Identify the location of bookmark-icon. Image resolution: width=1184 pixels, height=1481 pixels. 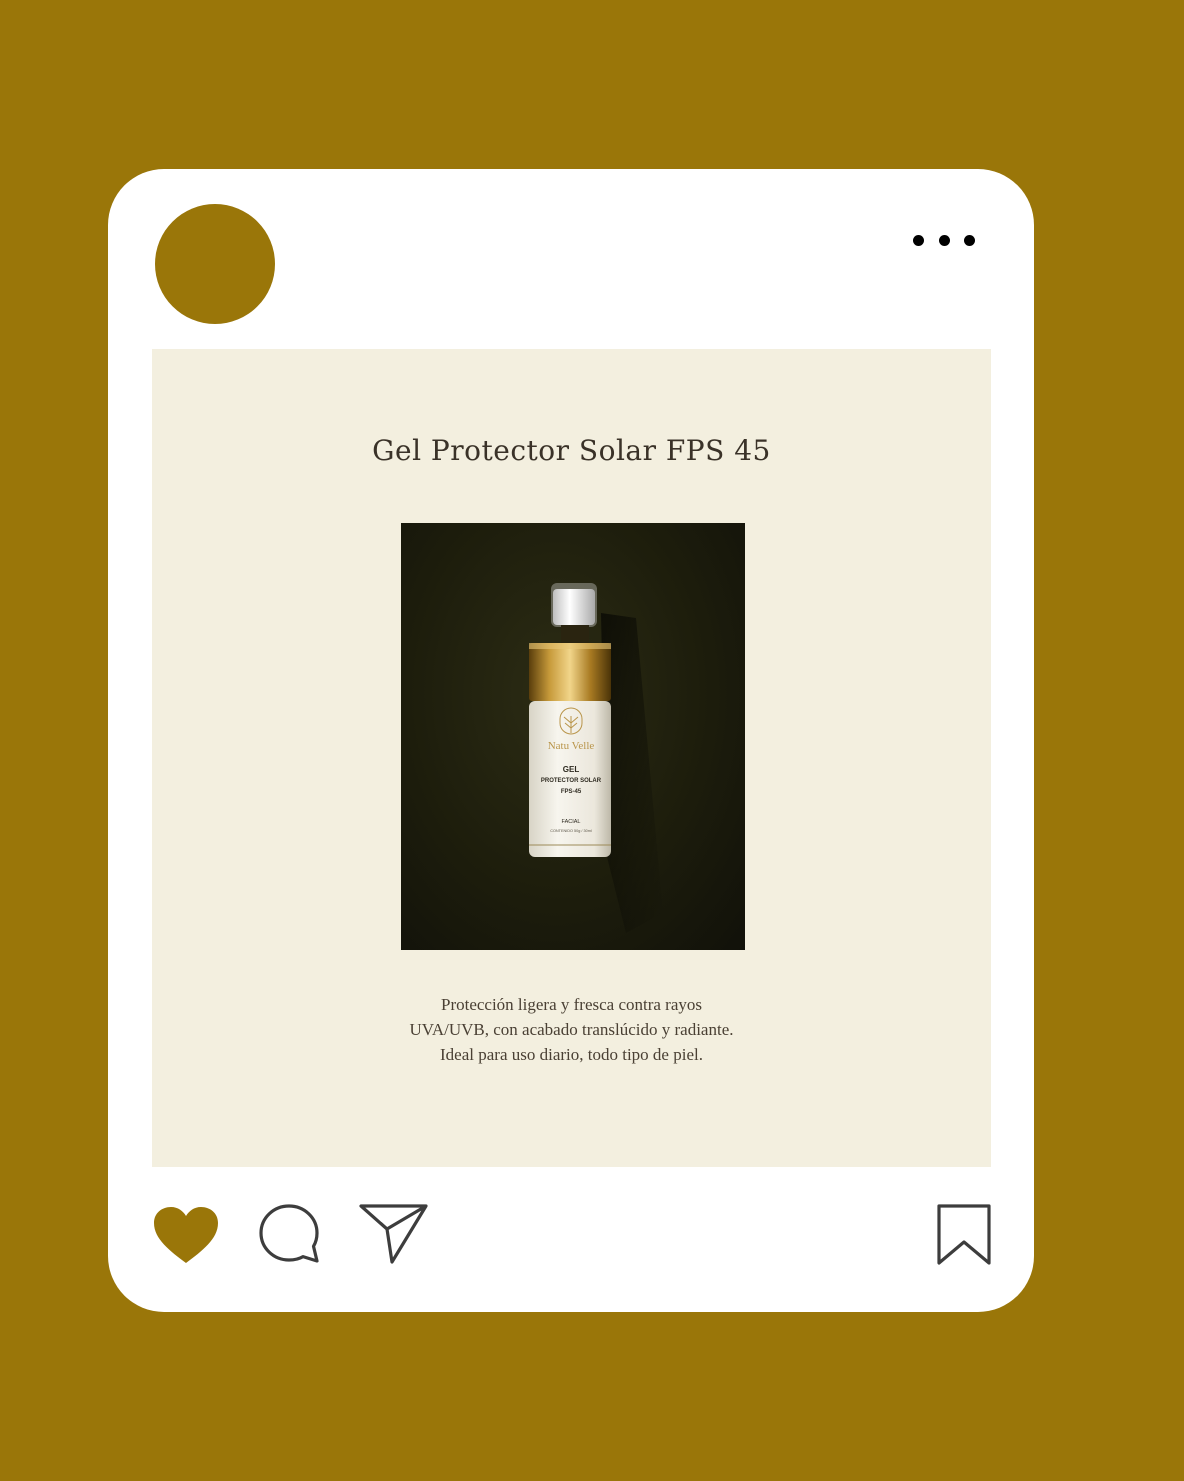
(964, 1235).